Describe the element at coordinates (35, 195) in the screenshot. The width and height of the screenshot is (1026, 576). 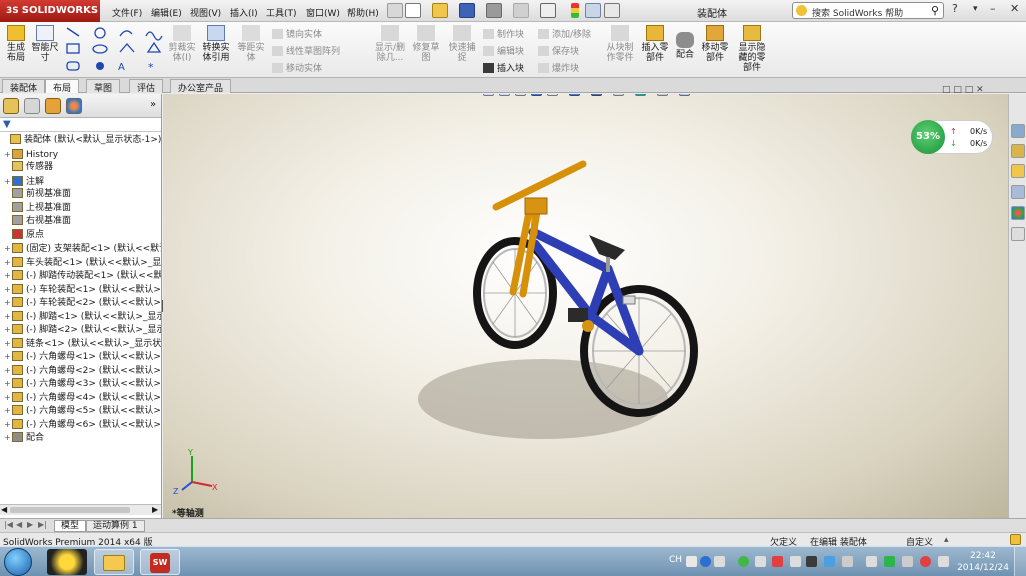
I see `tree-item: 前视基准面` at that location.